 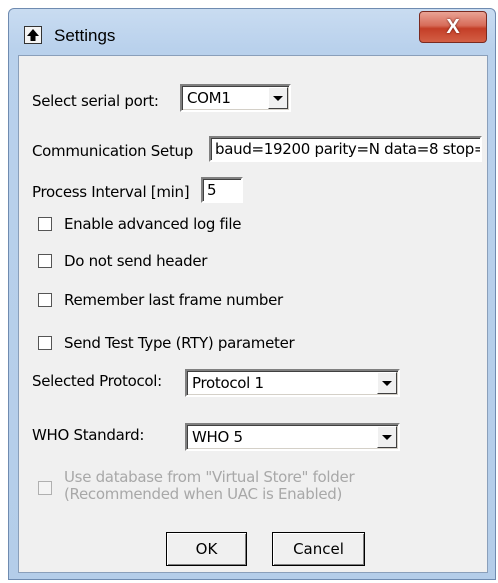 What do you see at coordinates (95, 101) in the screenshot?
I see `serial-port-label: Select serial port:` at bounding box center [95, 101].